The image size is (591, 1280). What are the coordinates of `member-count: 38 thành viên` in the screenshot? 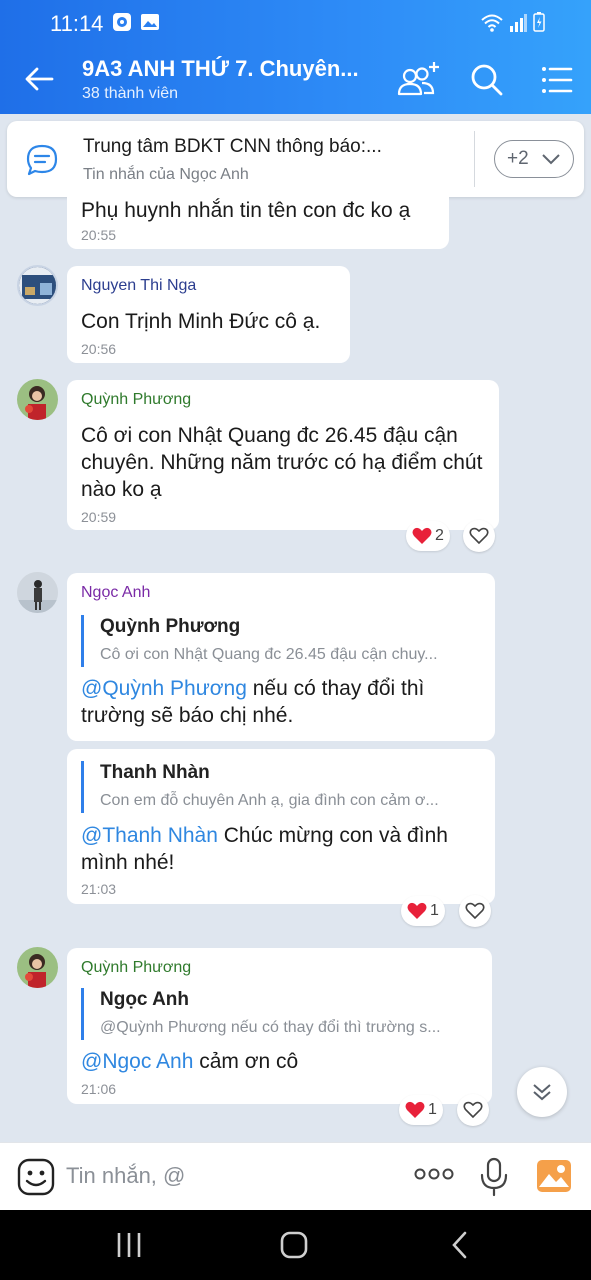 It's located at (130, 94).